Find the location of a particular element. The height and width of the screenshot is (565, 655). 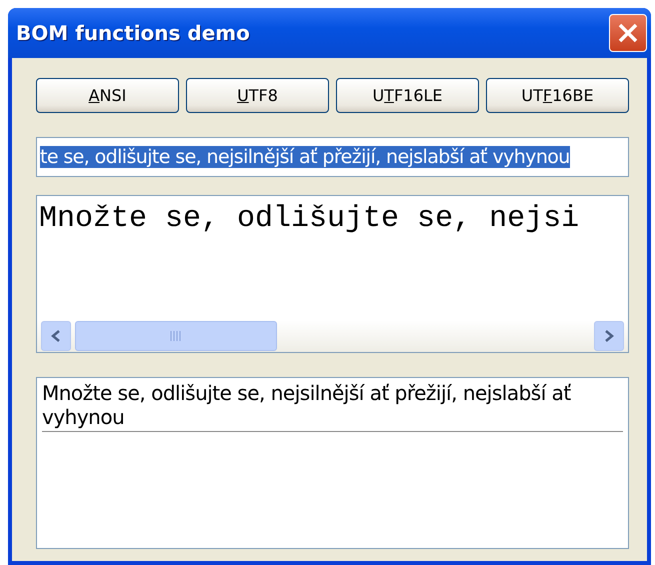

encoding-button: UTF16LE is located at coordinates (407, 95).